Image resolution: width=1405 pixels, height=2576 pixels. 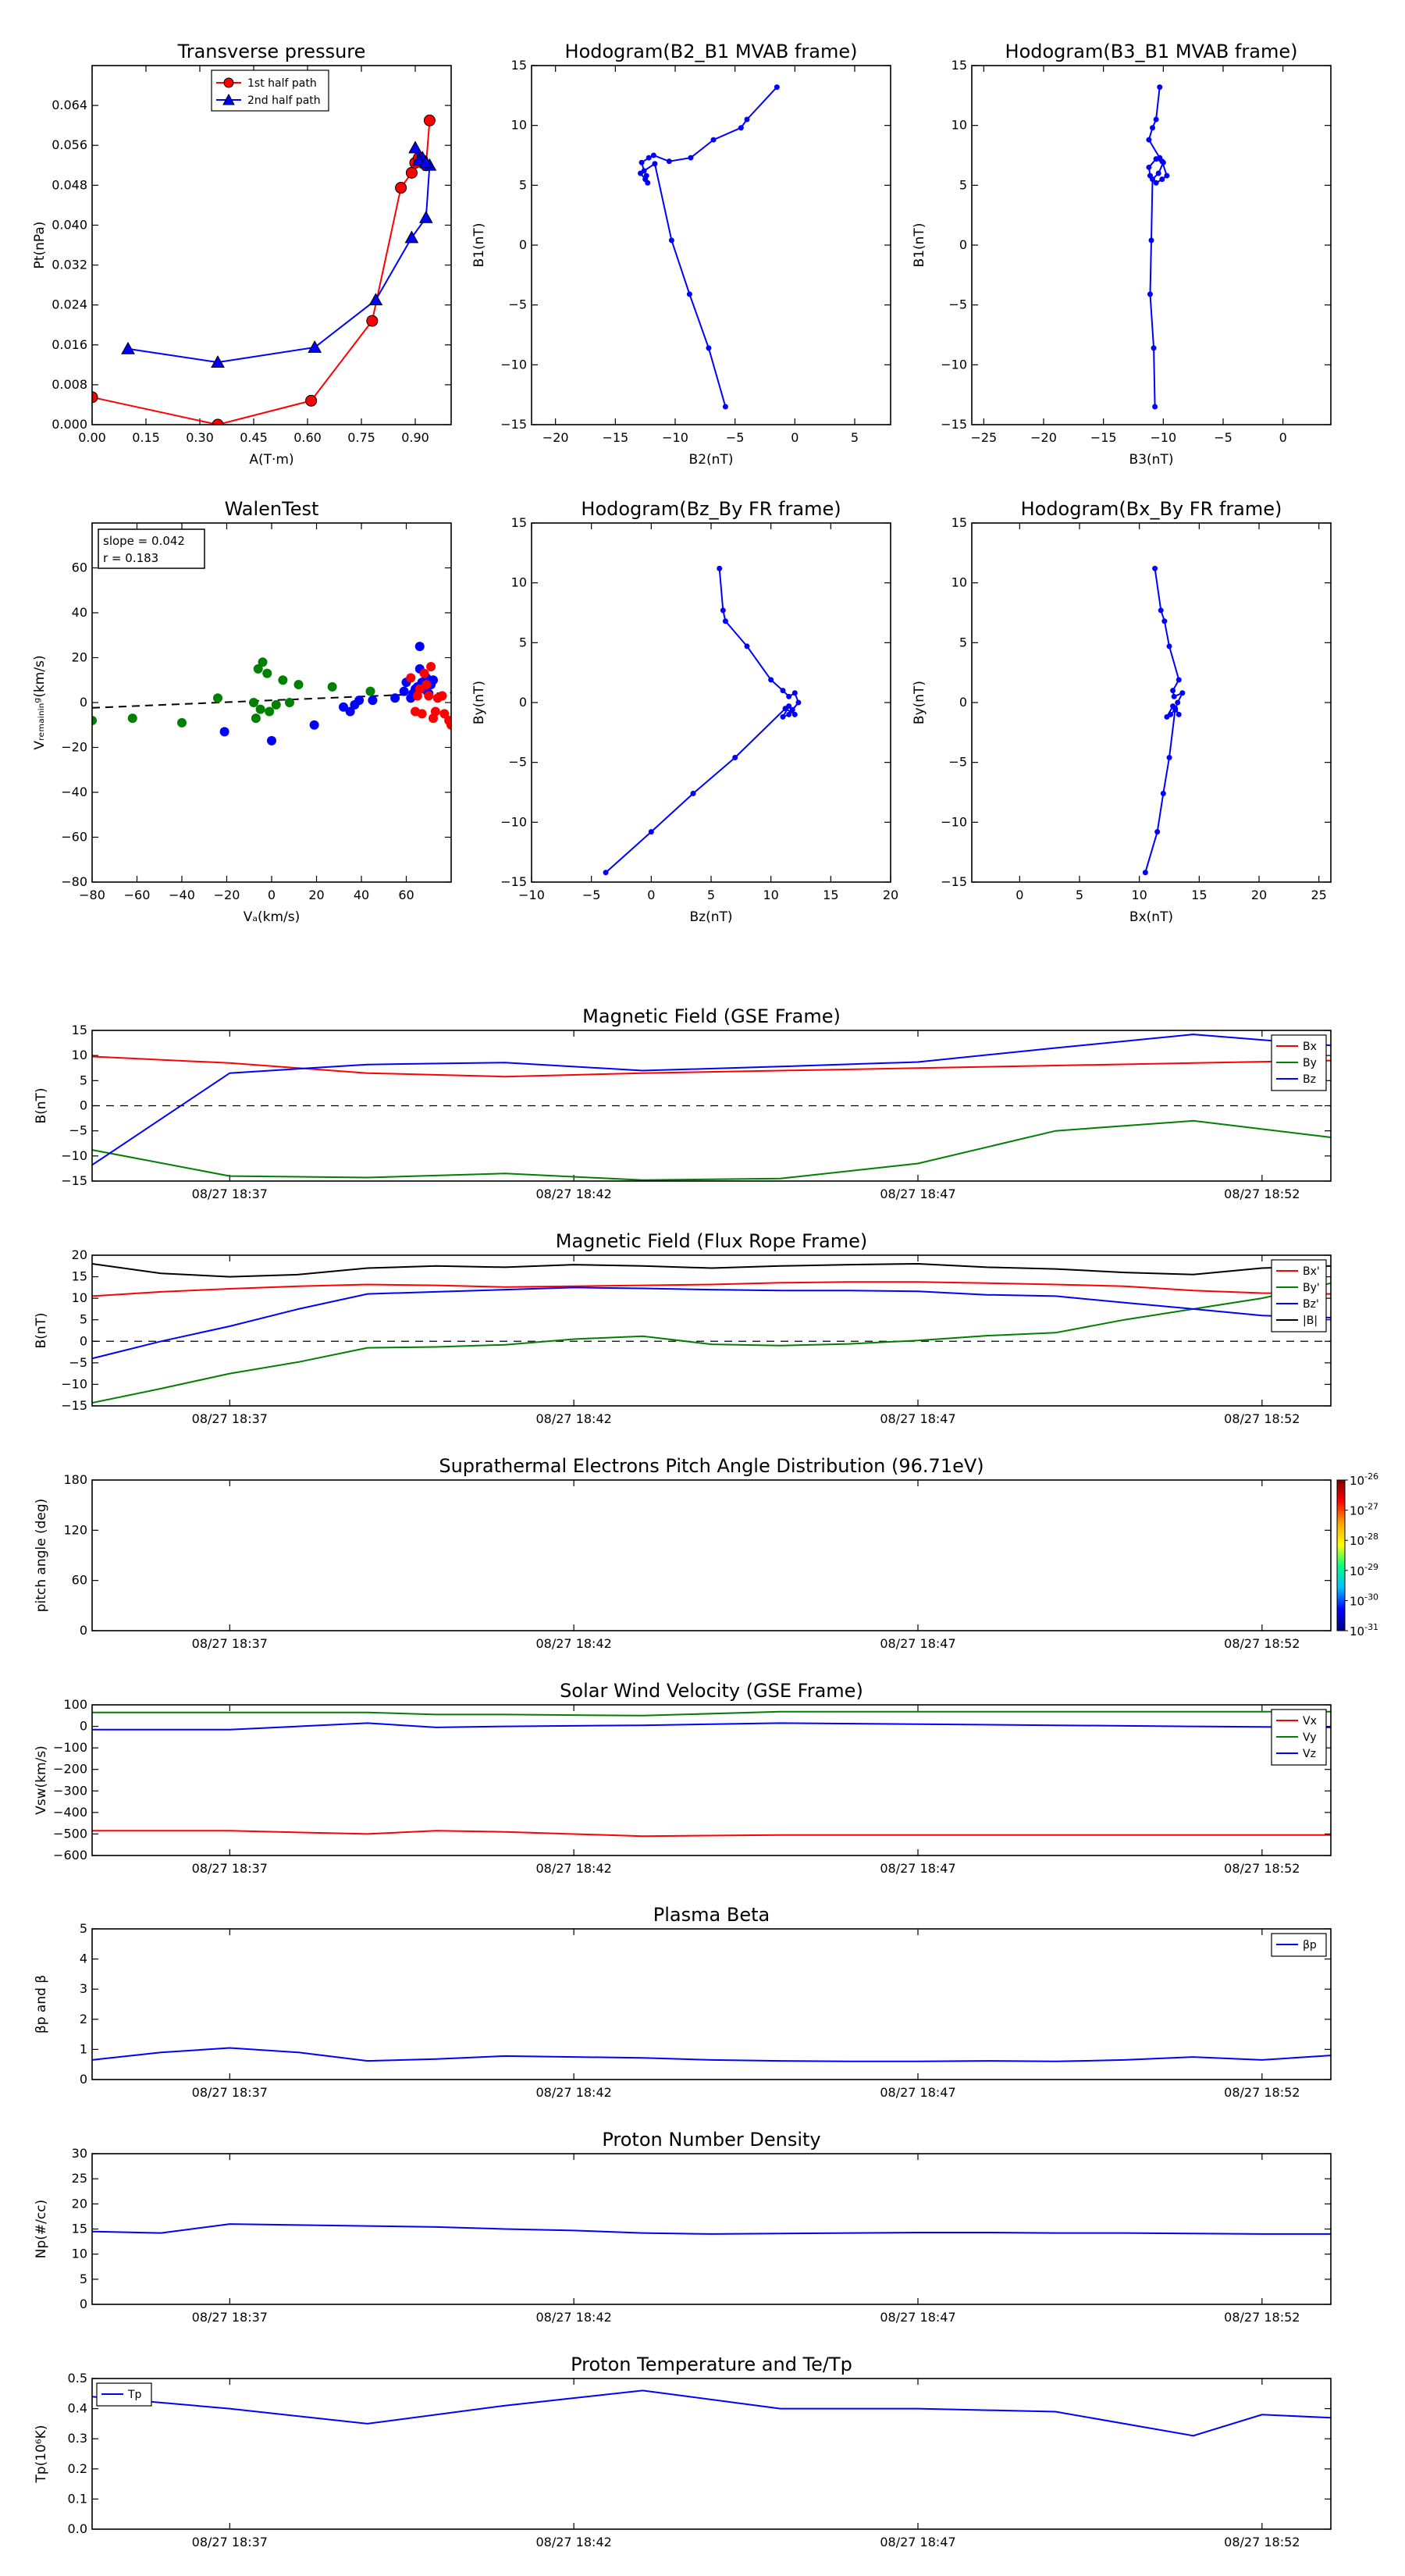 I want to click on pad-ylabel: pitch angle (deg), so click(x=41, y=1556).